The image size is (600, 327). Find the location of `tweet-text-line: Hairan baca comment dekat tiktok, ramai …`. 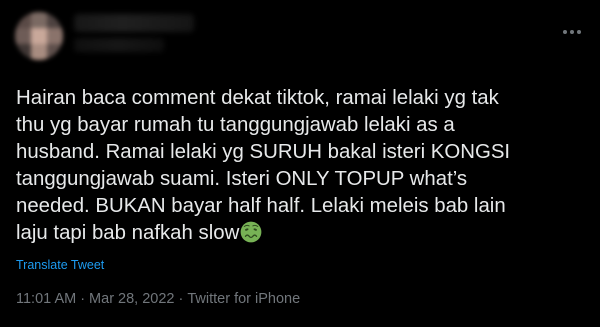

tweet-text-line: Hairan baca comment dekat tiktok, ramai … is located at coordinates (257, 98).